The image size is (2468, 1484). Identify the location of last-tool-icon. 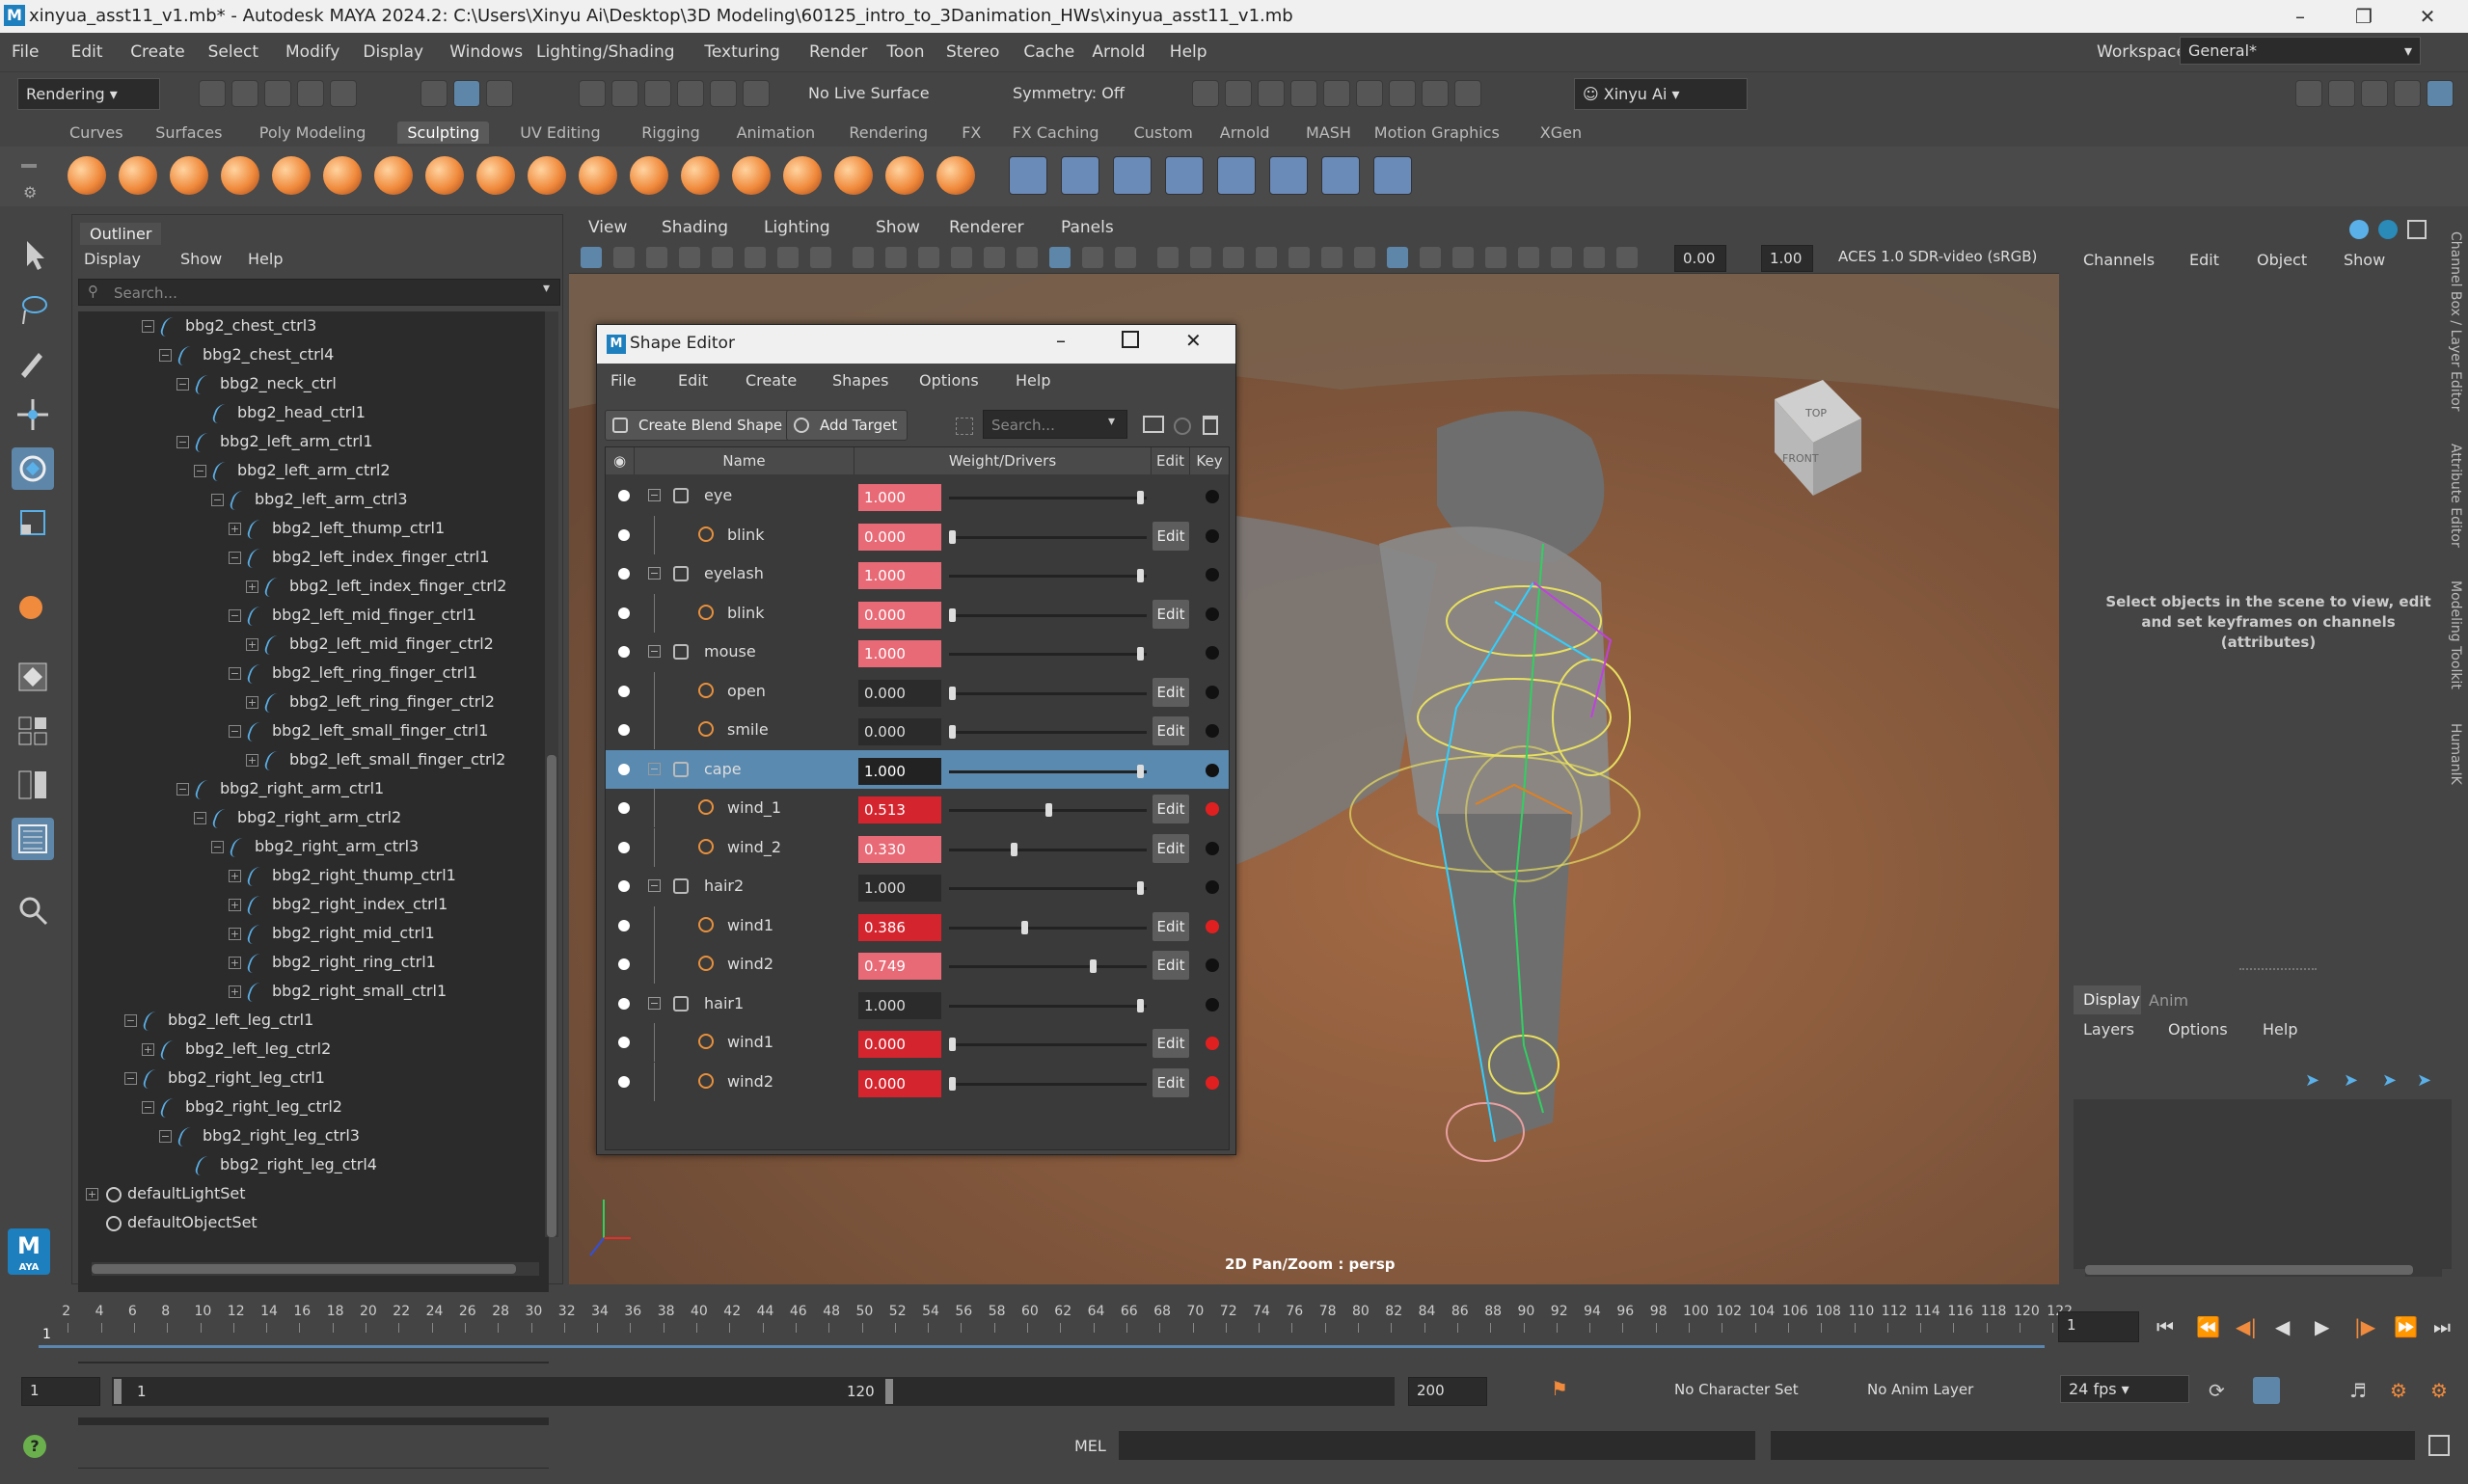
(33, 605).